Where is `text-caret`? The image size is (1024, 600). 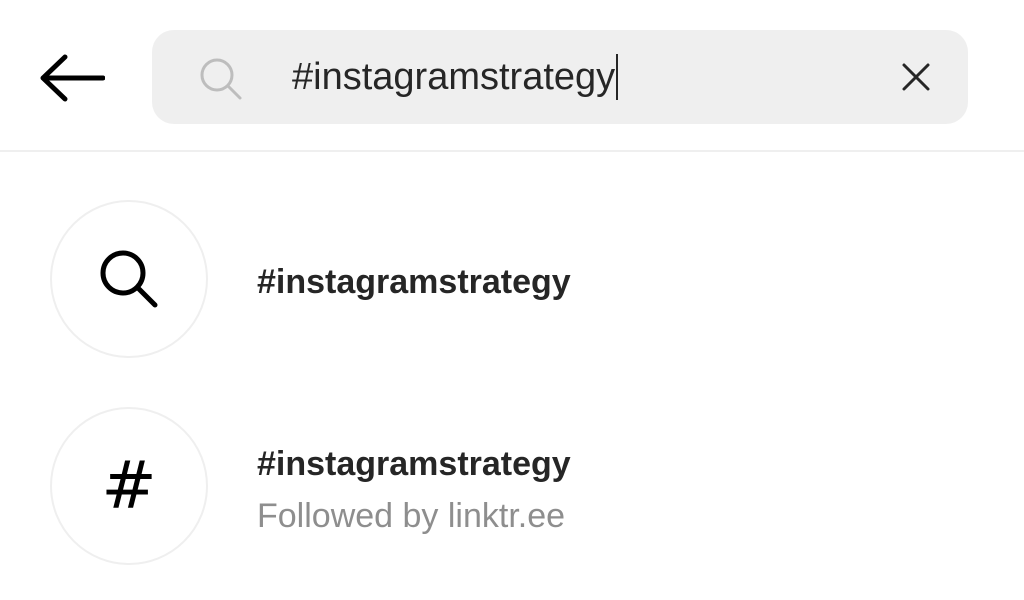
text-caret is located at coordinates (617, 77).